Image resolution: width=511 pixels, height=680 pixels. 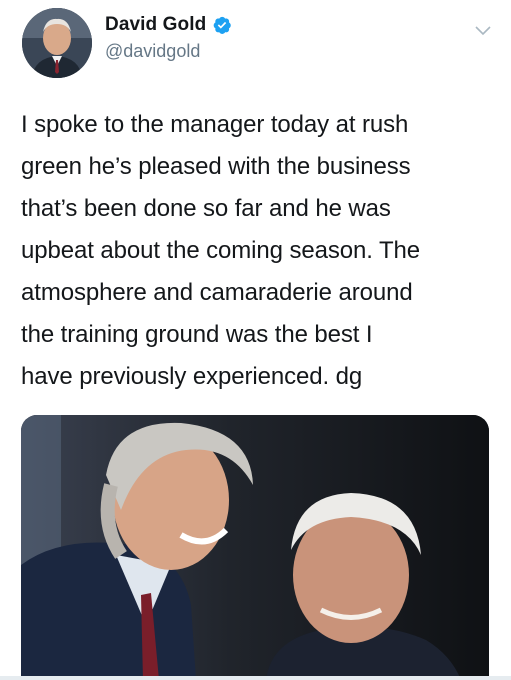 What do you see at coordinates (222, 25) in the screenshot?
I see `verified-badge-icon` at bounding box center [222, 25].